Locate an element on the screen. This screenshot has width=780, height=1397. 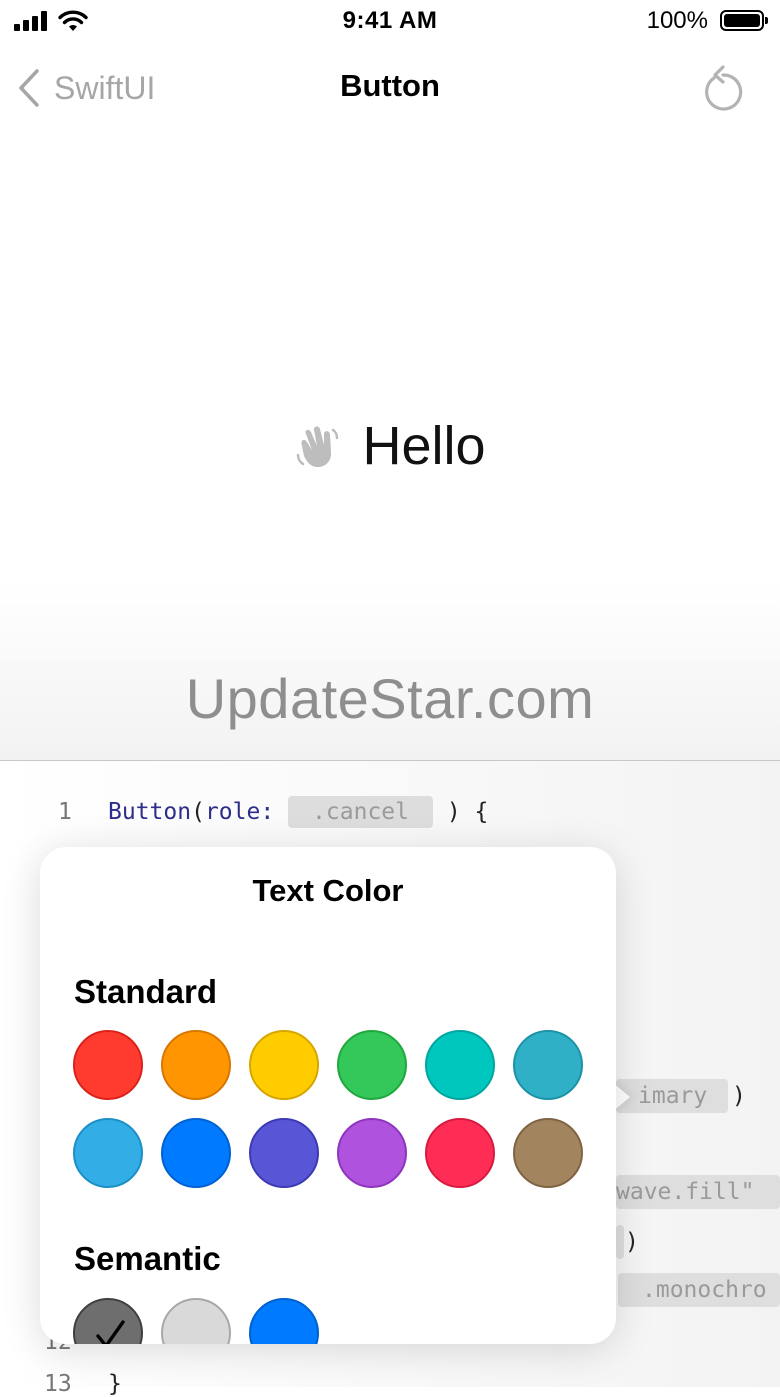
color-swatch-primary is located at coordinates (108, 1321).